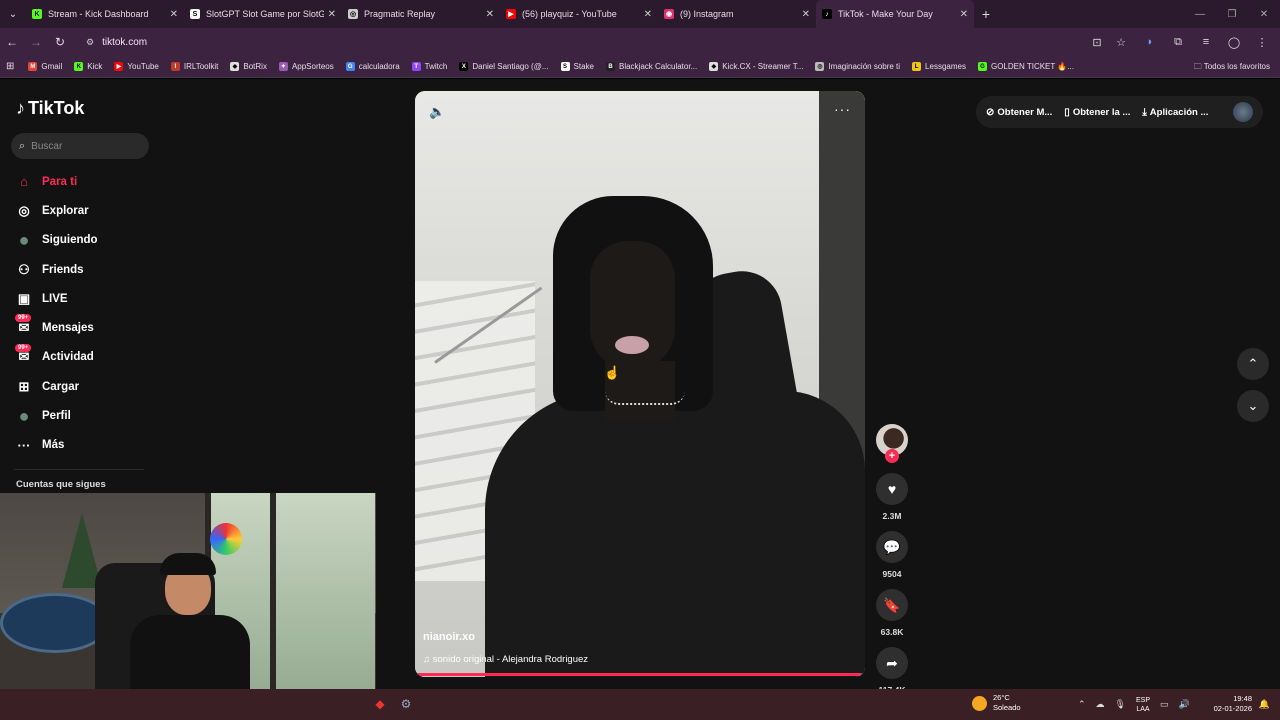  Describe the element at coordinates (1200, 14) in the screenshot. I see `minimize-button: —` at that location.